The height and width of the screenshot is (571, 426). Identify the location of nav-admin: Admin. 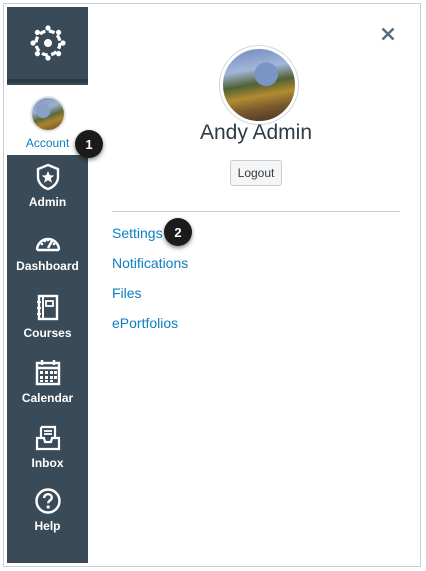
(47, 186).